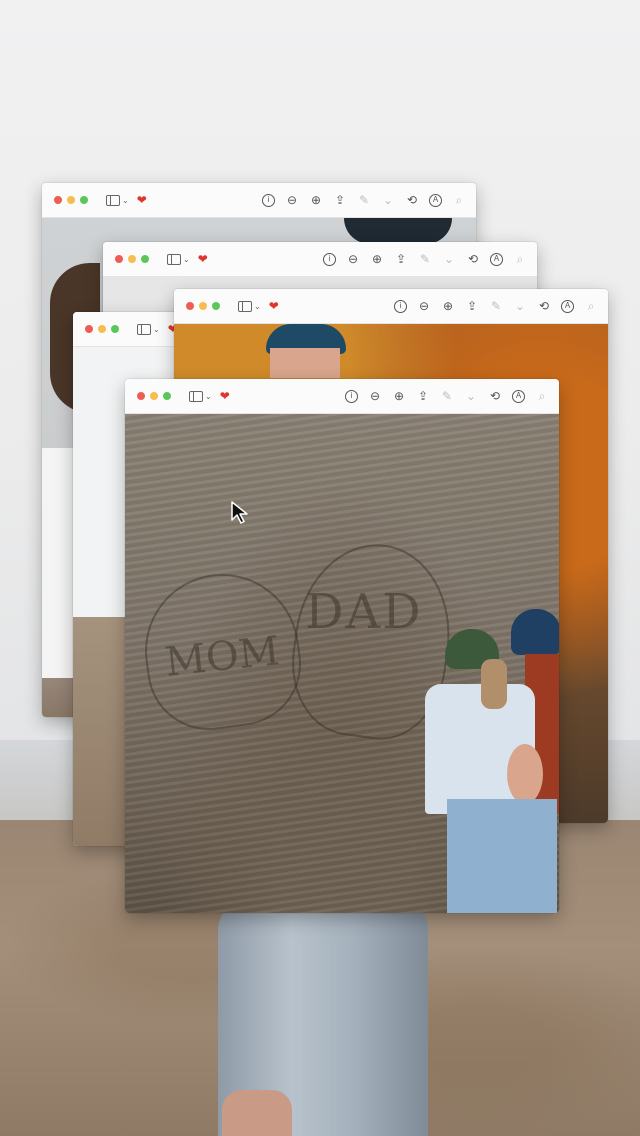 The height and width of the screenshot is (1136, 640). I want to click on photo-man-beanie, so click(535, 632).